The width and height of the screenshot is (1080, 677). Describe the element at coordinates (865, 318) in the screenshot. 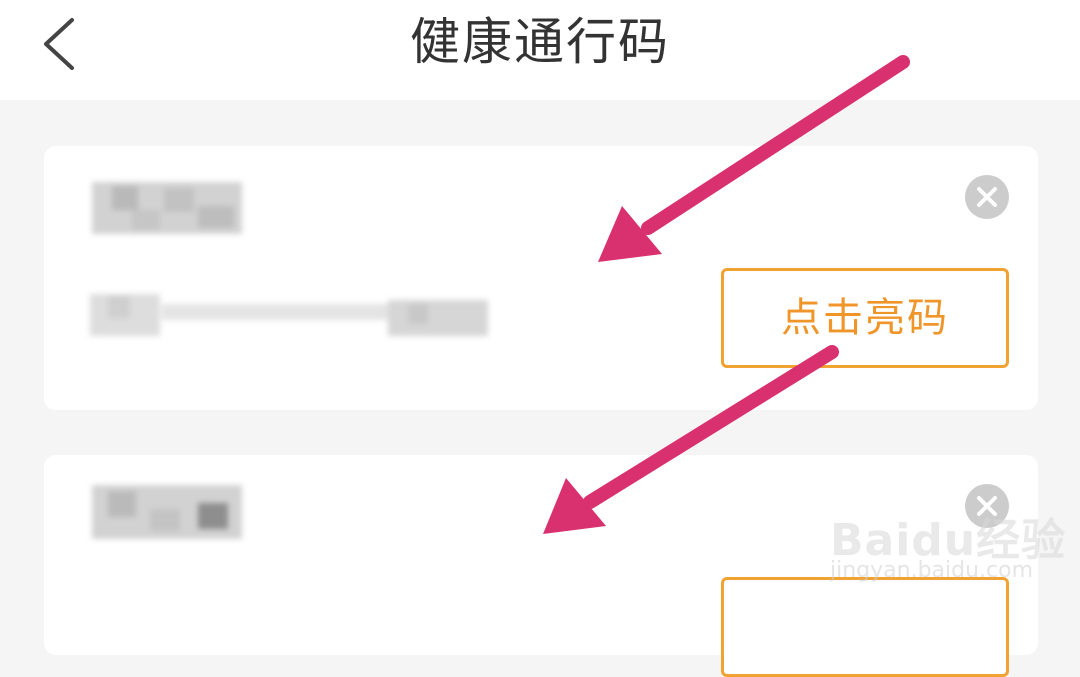

I see `show-code-button: 点击亮码` at that location.